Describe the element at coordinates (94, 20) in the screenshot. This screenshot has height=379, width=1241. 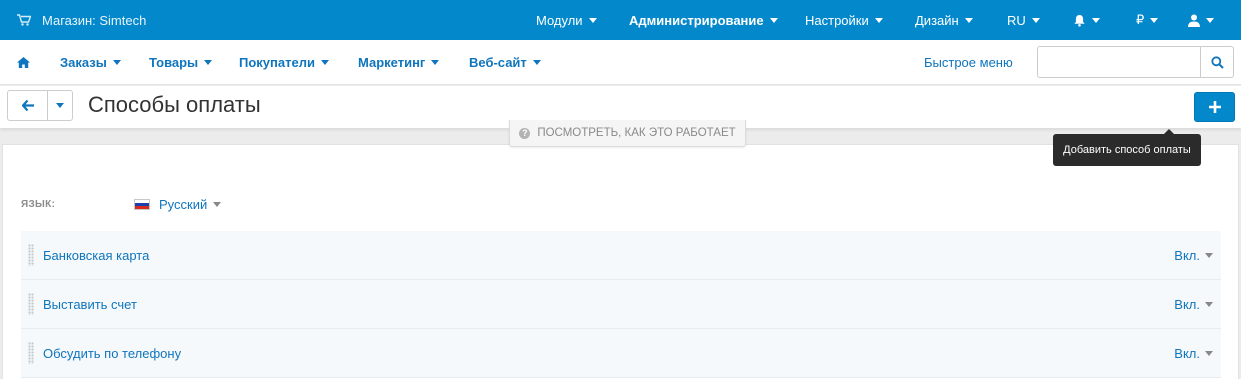
I see `store-name: Магазин: Simtech` at that location.